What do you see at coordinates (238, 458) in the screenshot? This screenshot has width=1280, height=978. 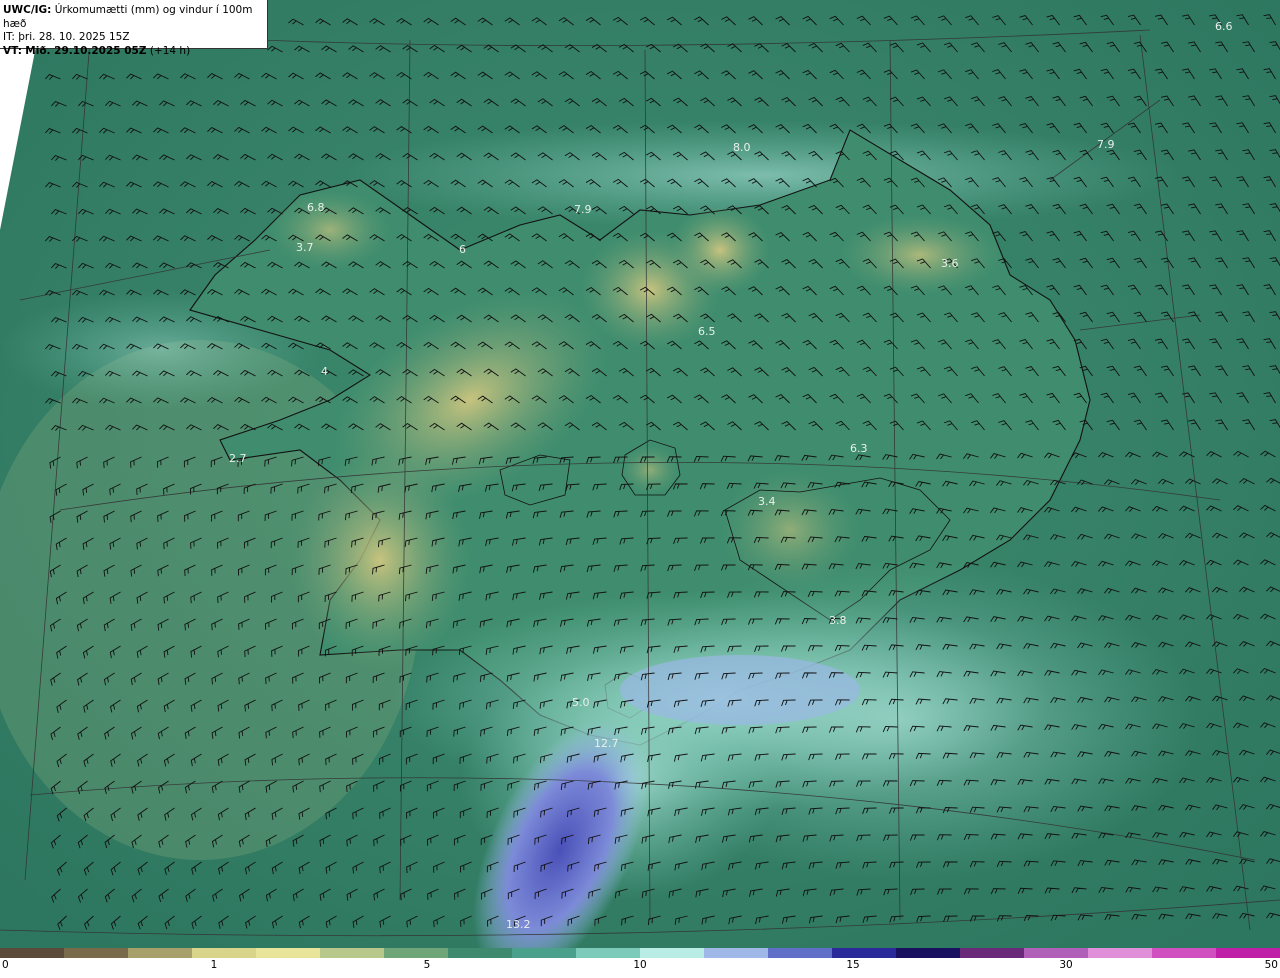 I see `value-label: 2.7` at bounding box center [238, 458].